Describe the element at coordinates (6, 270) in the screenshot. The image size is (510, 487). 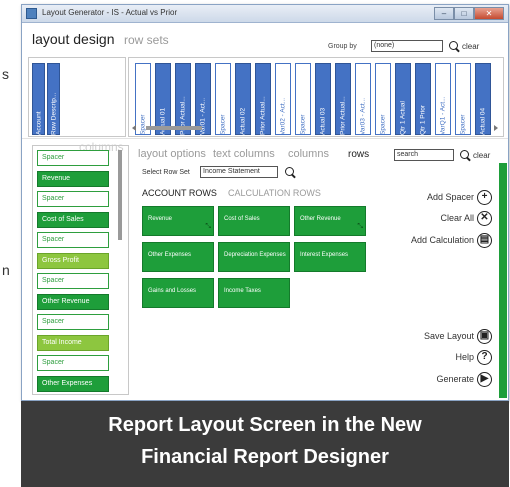
I see `outside-text-fragment: n` at that location.